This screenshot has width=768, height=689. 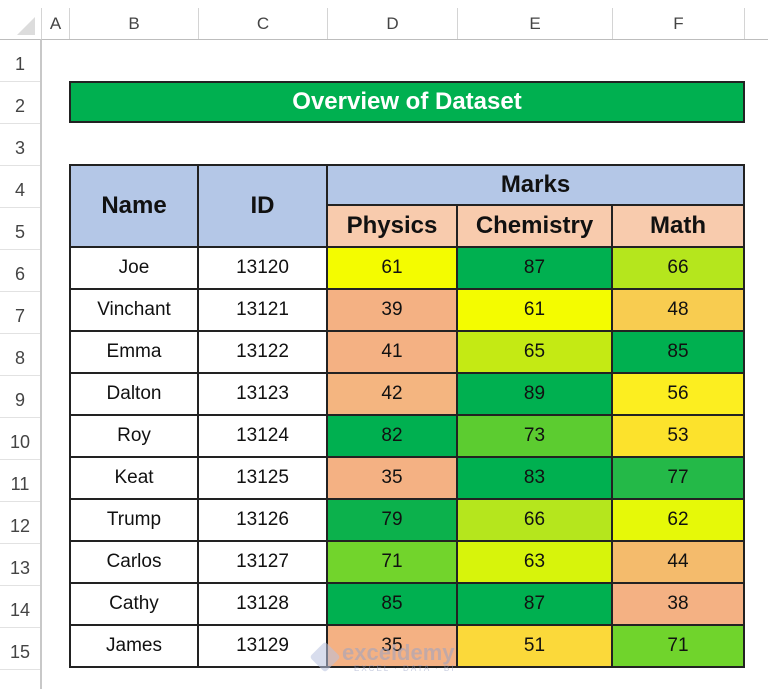 What do you see at coordinates (263, 23) in the screenshot?
I see `column-header-c: C` at bounding box center [263, 23].